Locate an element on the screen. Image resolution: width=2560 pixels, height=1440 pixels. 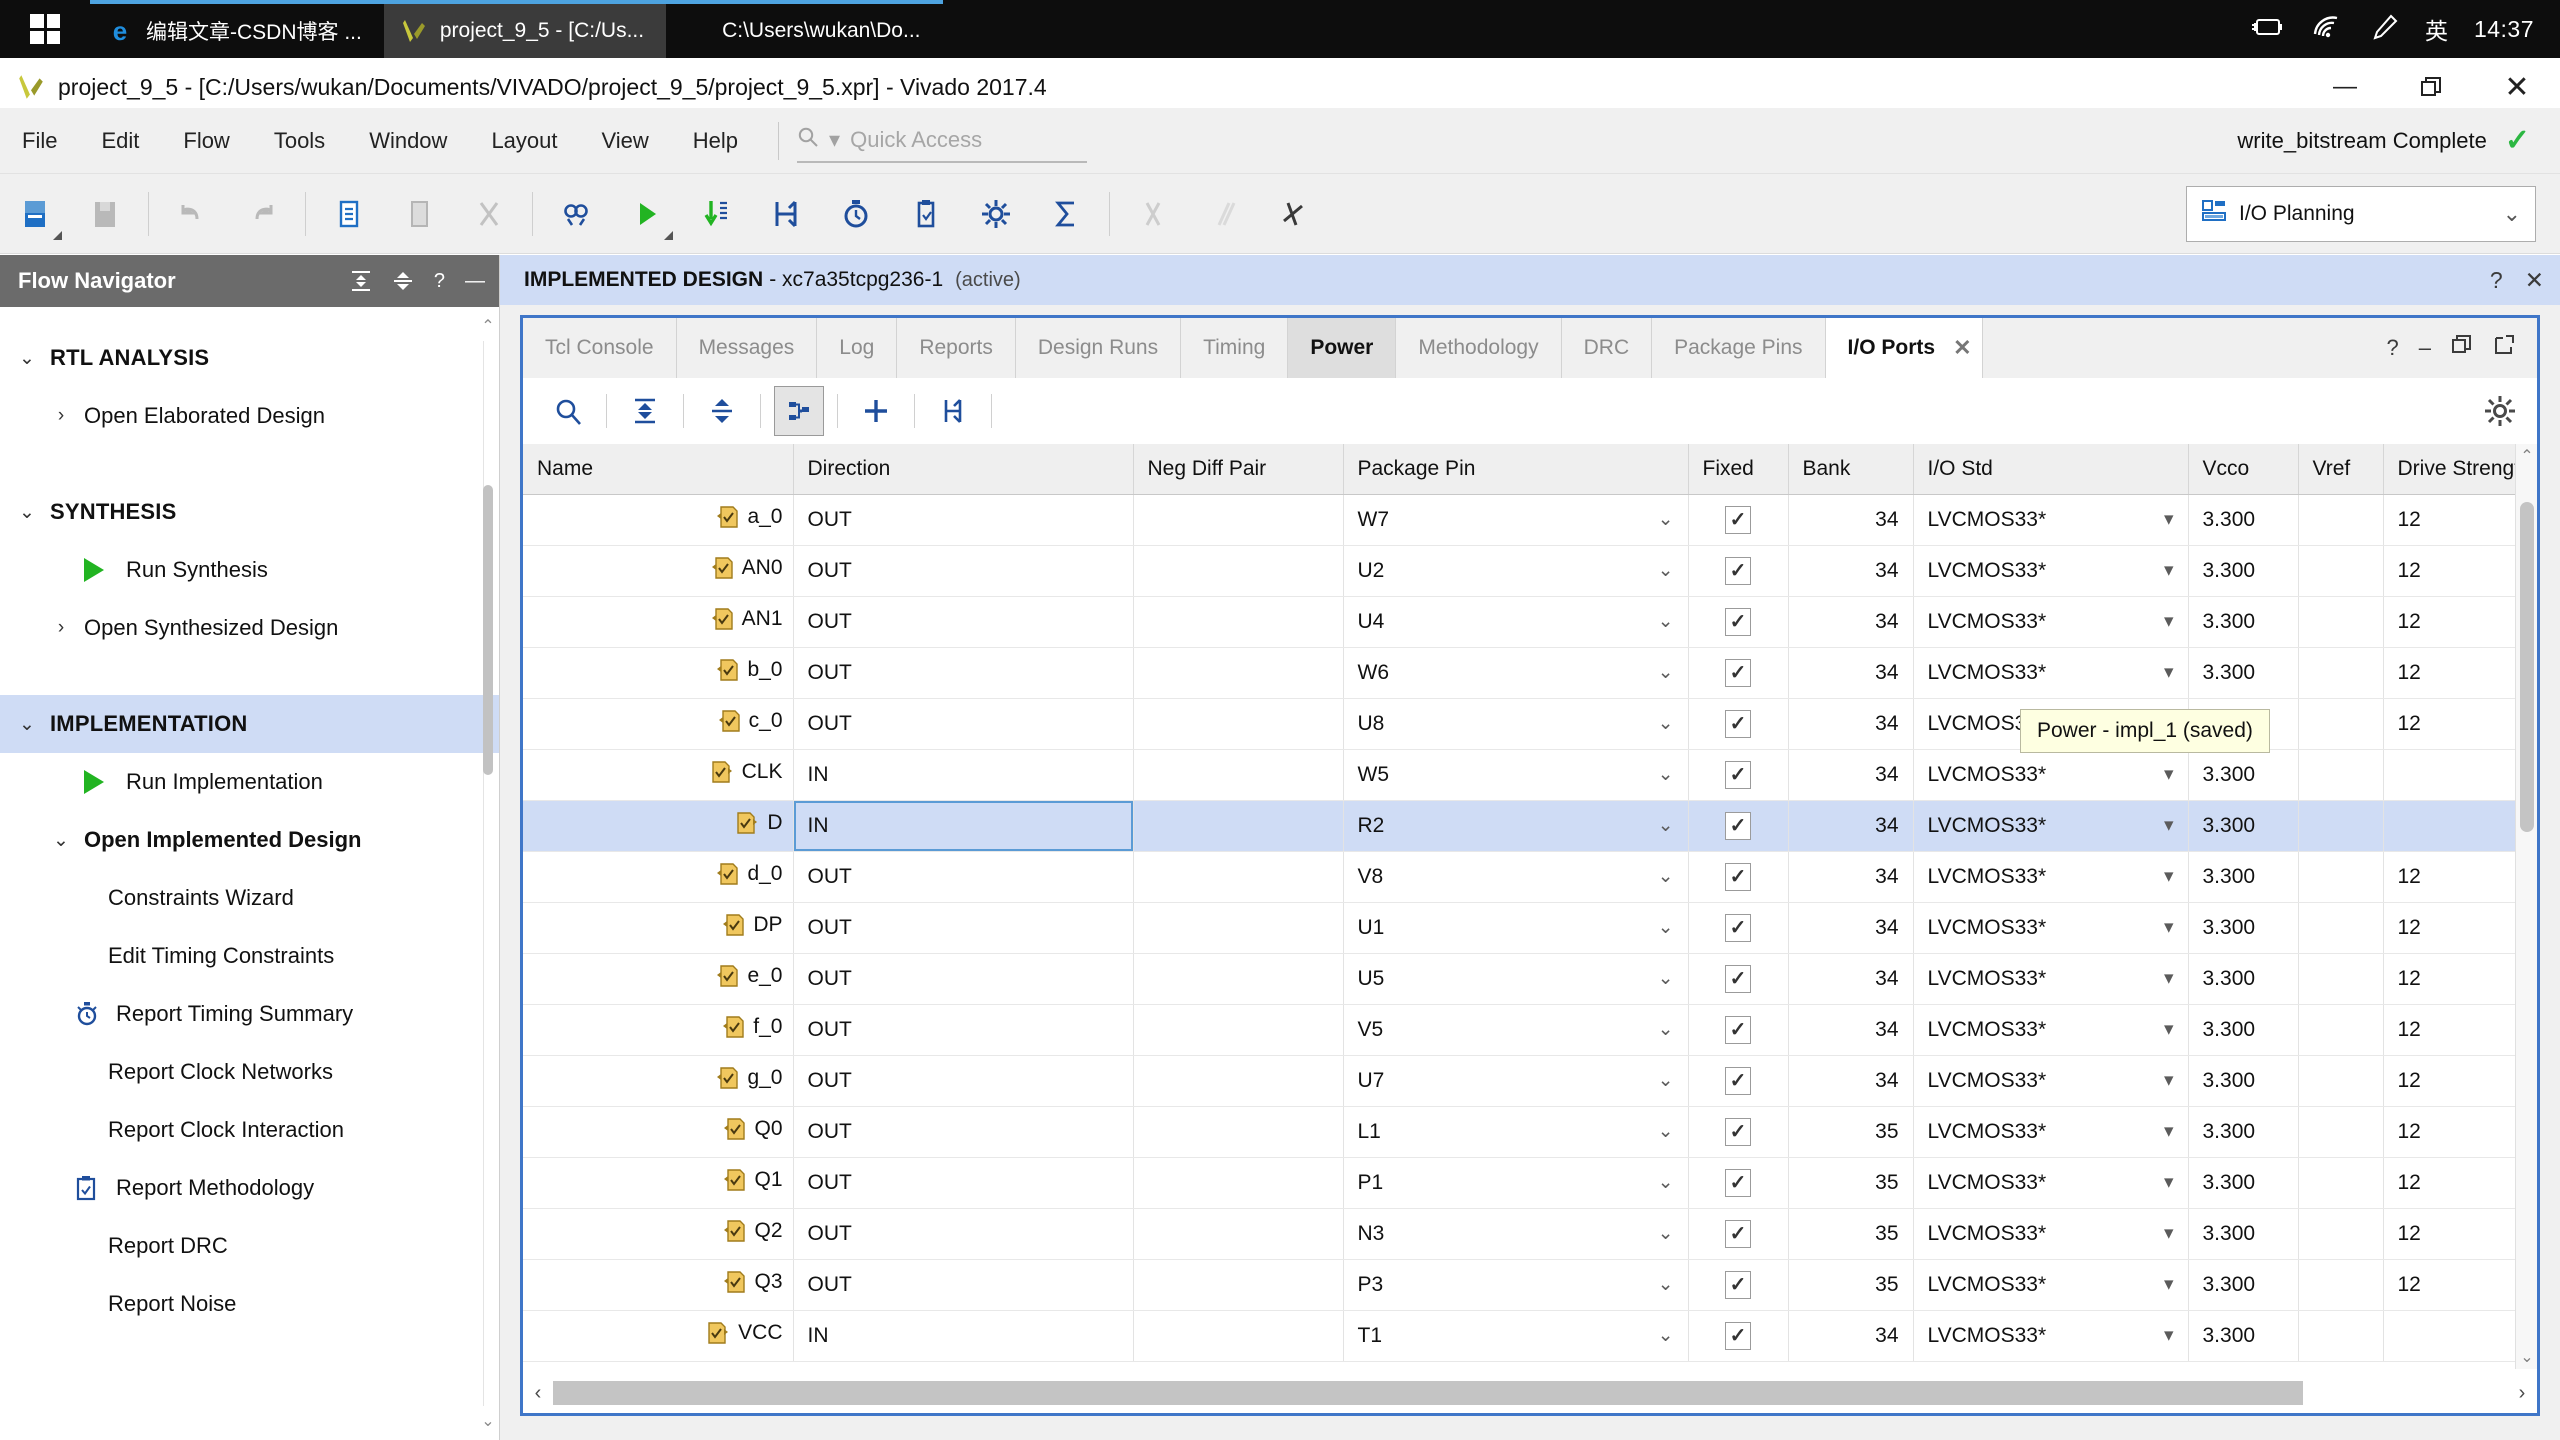
table-row: b_0OUTW6⌄✓34LVCMOS33*▾3.30012⌄SLOW is located at coordinates (1530, 673).